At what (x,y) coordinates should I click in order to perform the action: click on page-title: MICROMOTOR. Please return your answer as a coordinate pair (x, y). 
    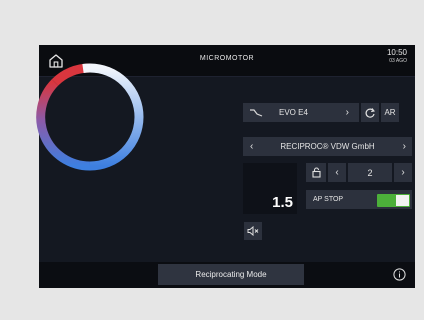
    Looking at the image, I should click on (227, 58).